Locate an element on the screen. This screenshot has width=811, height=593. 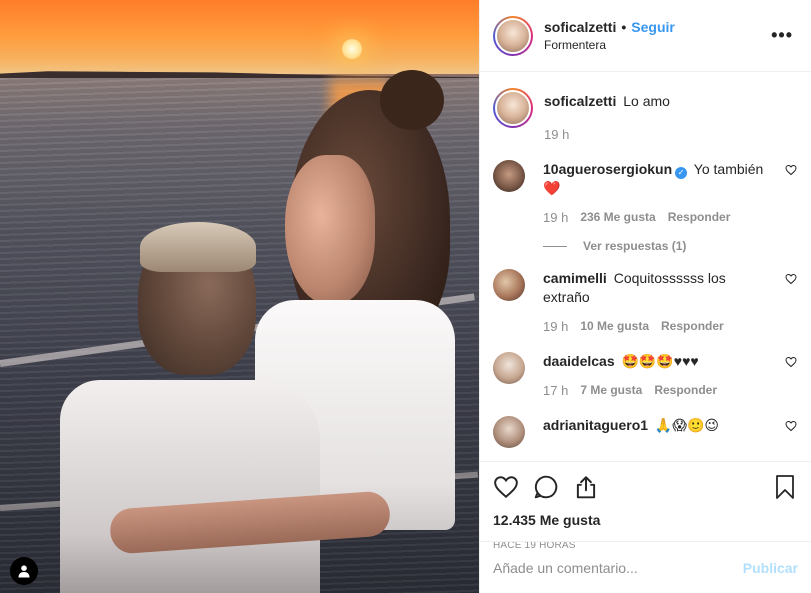
comment-body: adrianitaguero1 🙏😱🙂😉 is located at coordinates (670, 425).